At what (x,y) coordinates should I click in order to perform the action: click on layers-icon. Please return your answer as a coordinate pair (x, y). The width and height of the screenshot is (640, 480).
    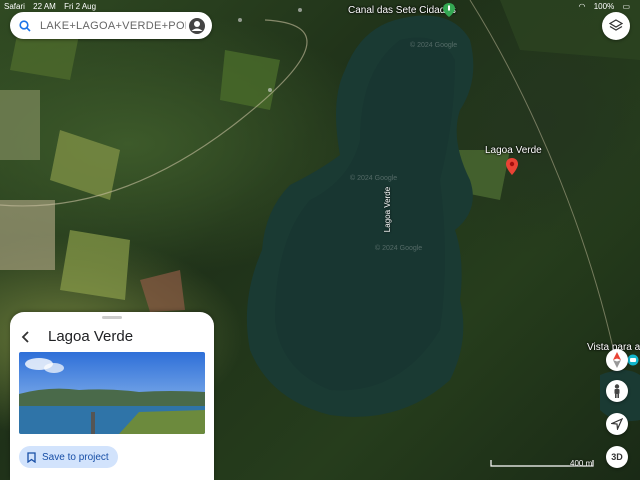
    Looking at the image, I should click on (616, 25).